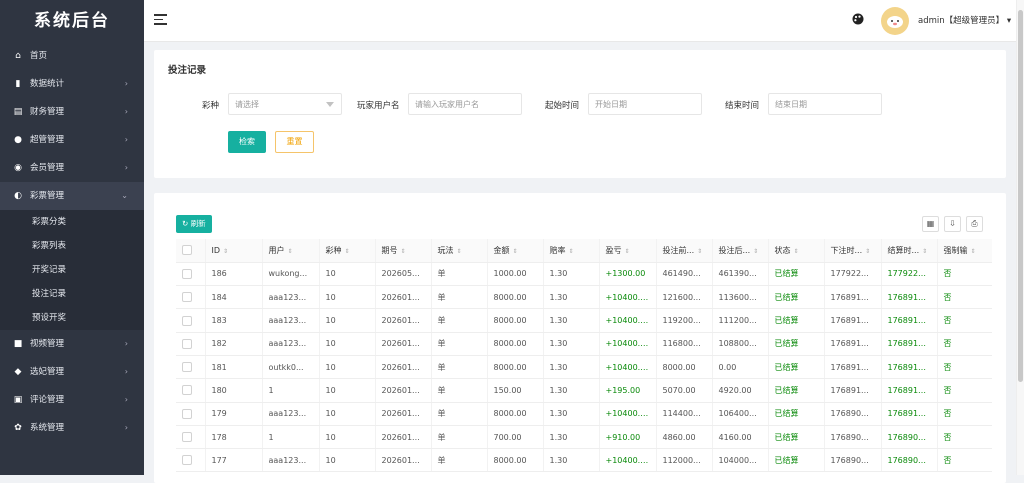 The width and height of the screenshot is (1024, 483). I want to click on column-header: 下注时... ⇕, so click(853, 251).